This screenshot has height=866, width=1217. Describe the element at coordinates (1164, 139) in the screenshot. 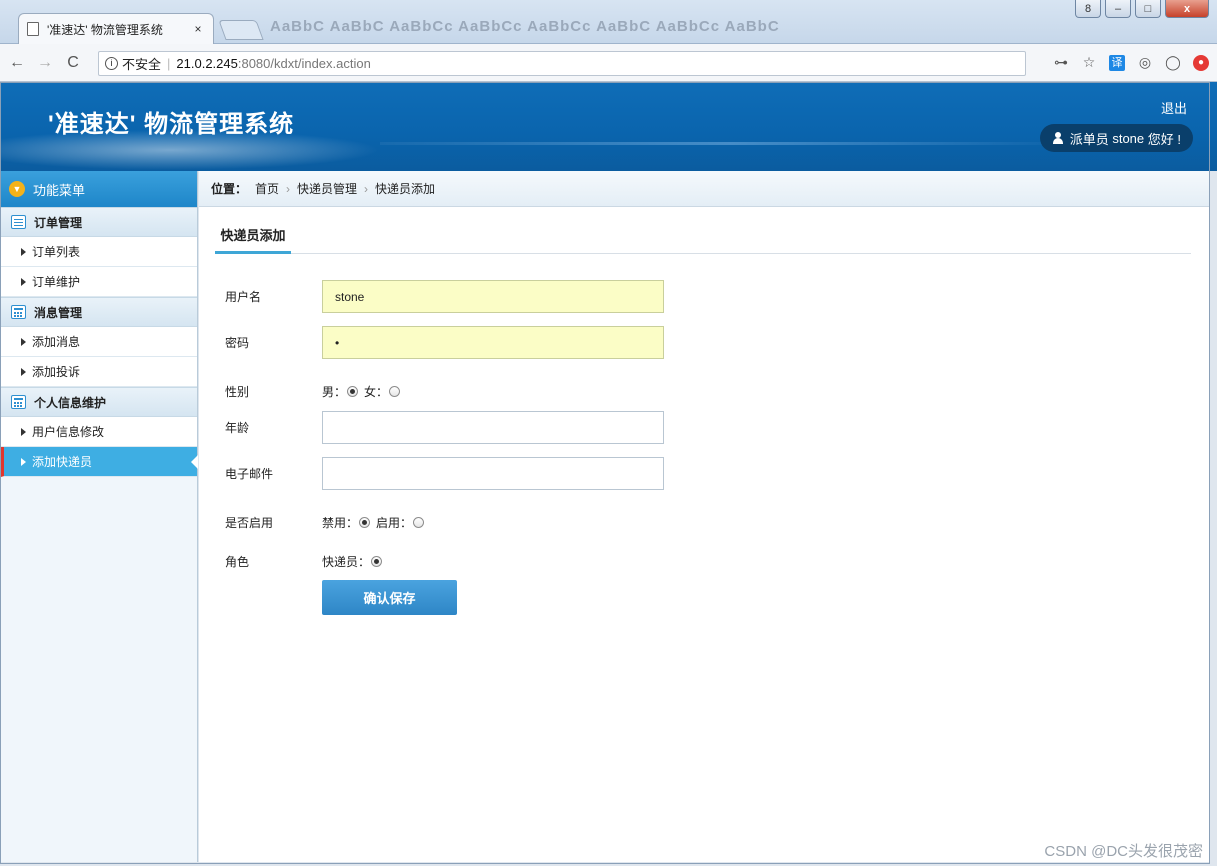

I see `greeting-text: 您好 !` at that location.